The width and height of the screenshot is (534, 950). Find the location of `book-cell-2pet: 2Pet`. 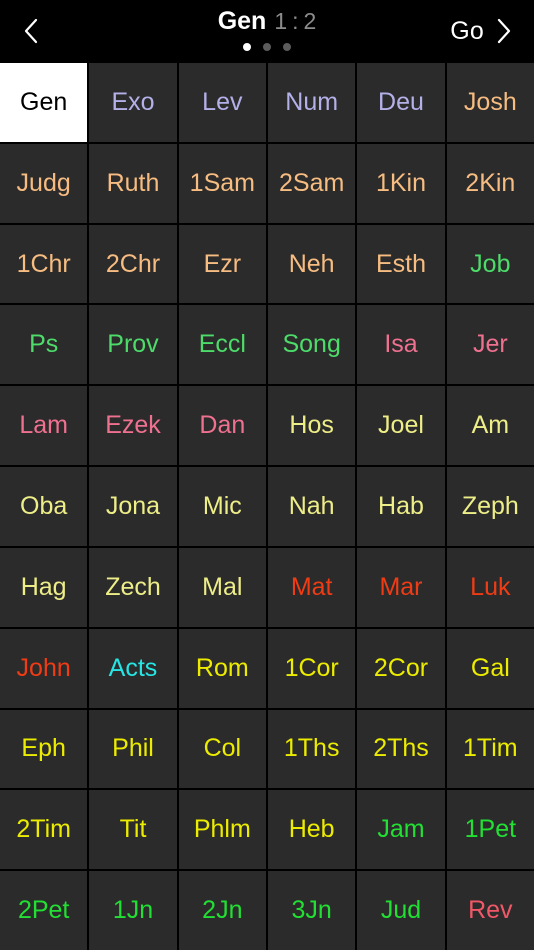

book-cell-2pet: 2Pet is located at coordinates (44, 910).